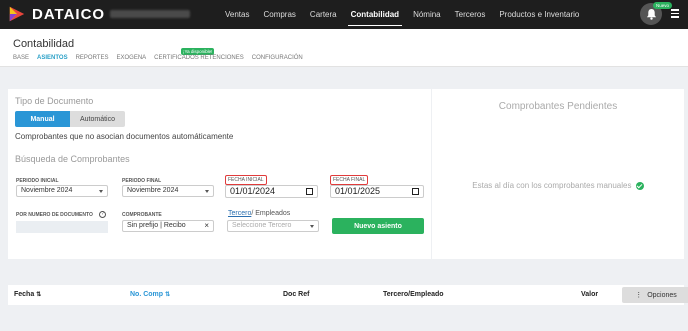 The image size is (688, 331). I want to click on tab-configuracion: CONFIGURACIÓN, so click(277, 58).